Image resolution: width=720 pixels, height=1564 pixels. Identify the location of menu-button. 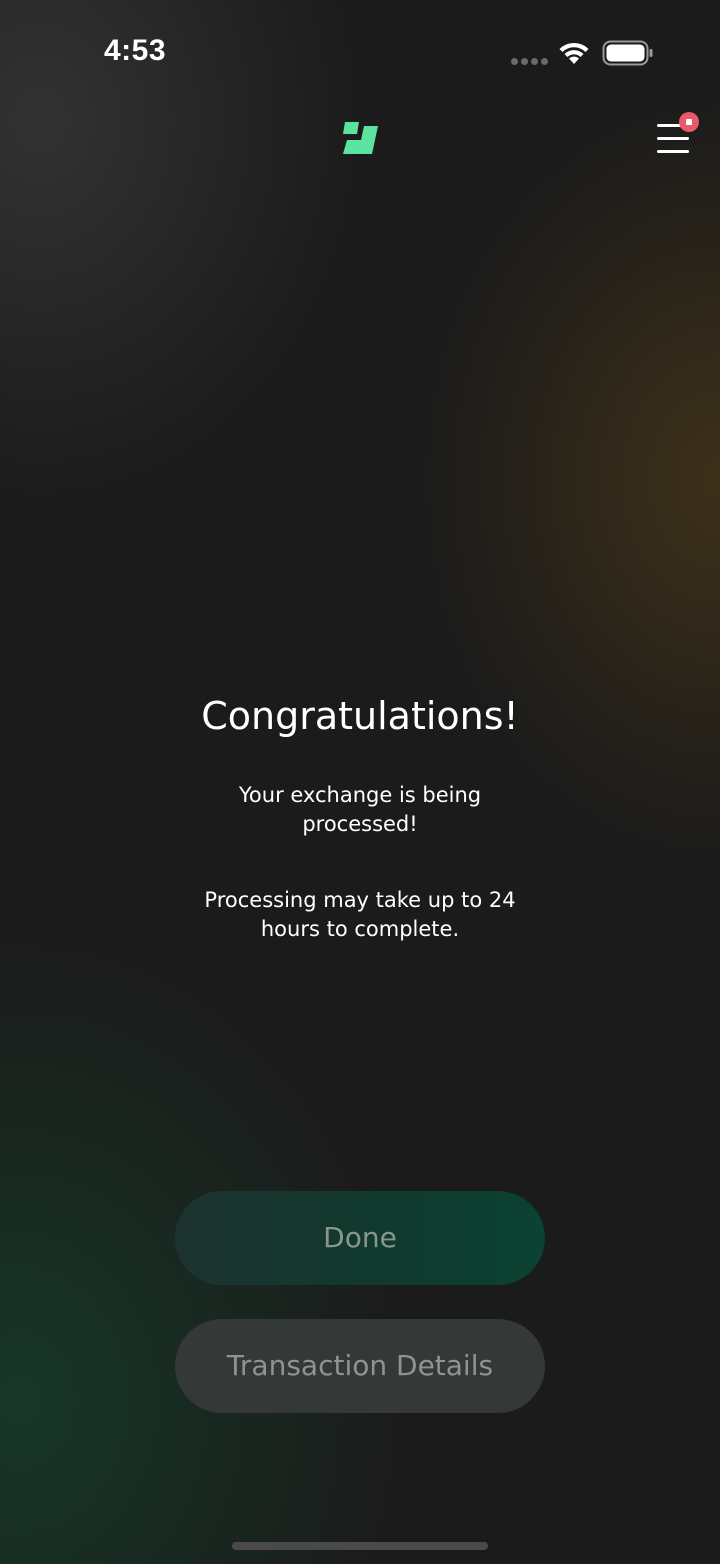
(677, 135).